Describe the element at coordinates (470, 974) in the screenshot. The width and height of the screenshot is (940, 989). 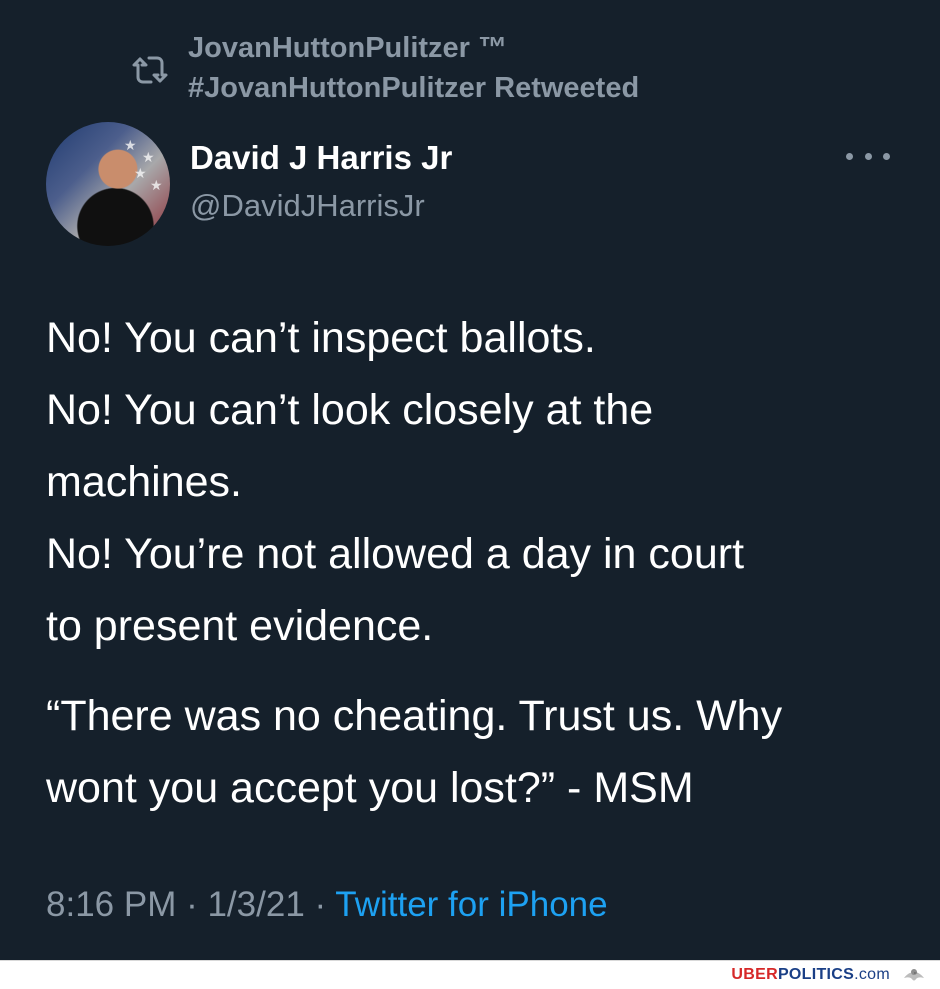
I see `watermark-footer: UBERPOLITICS.com` at that location.